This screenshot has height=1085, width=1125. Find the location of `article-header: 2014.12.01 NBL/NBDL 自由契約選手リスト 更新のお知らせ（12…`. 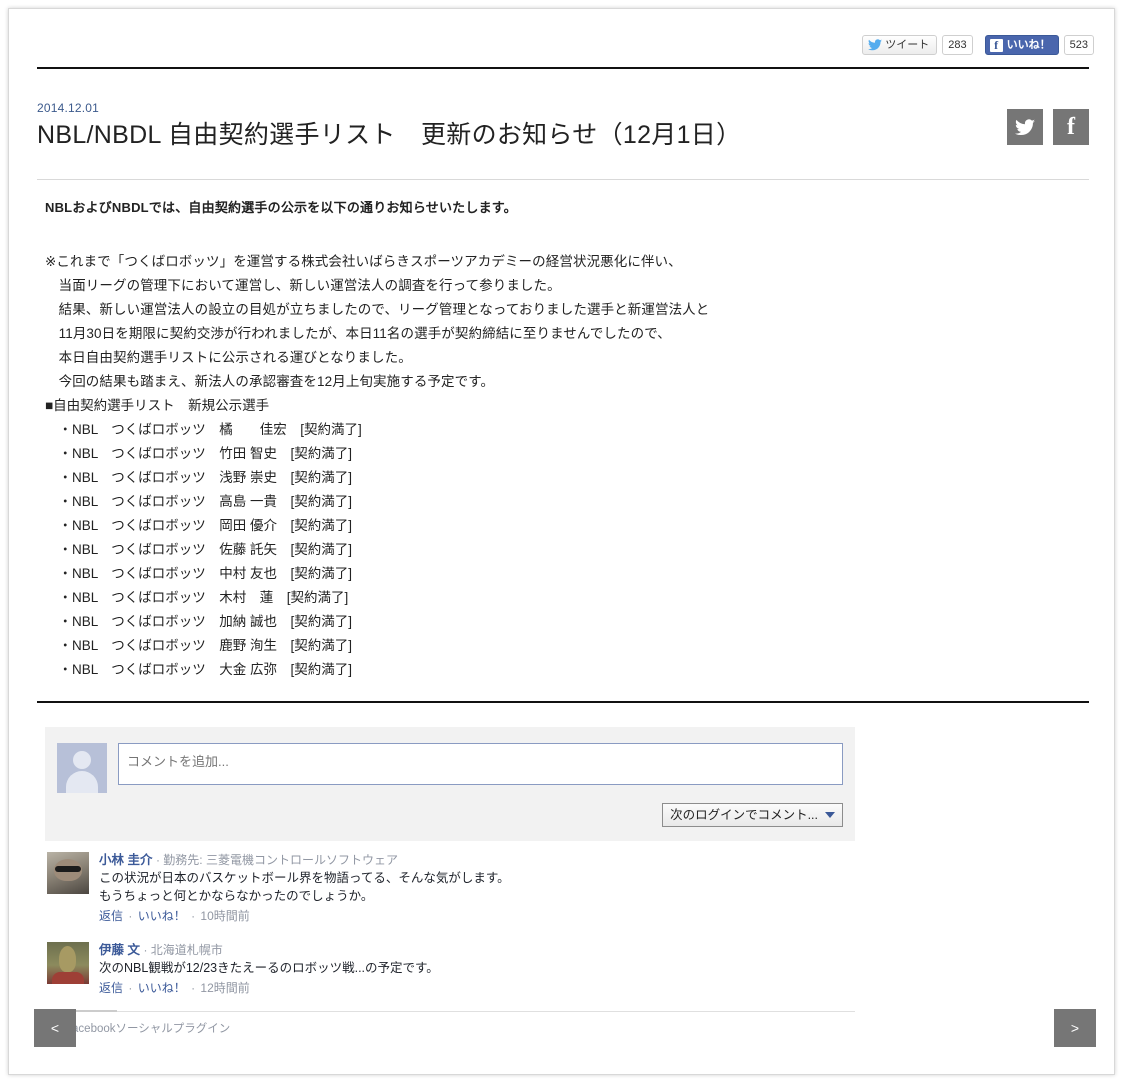

article-header: 2014.12.01 NBL/NBDL 自由契約選手リスト 更新のお知らせ（12… is located at coordinates (563, 126).